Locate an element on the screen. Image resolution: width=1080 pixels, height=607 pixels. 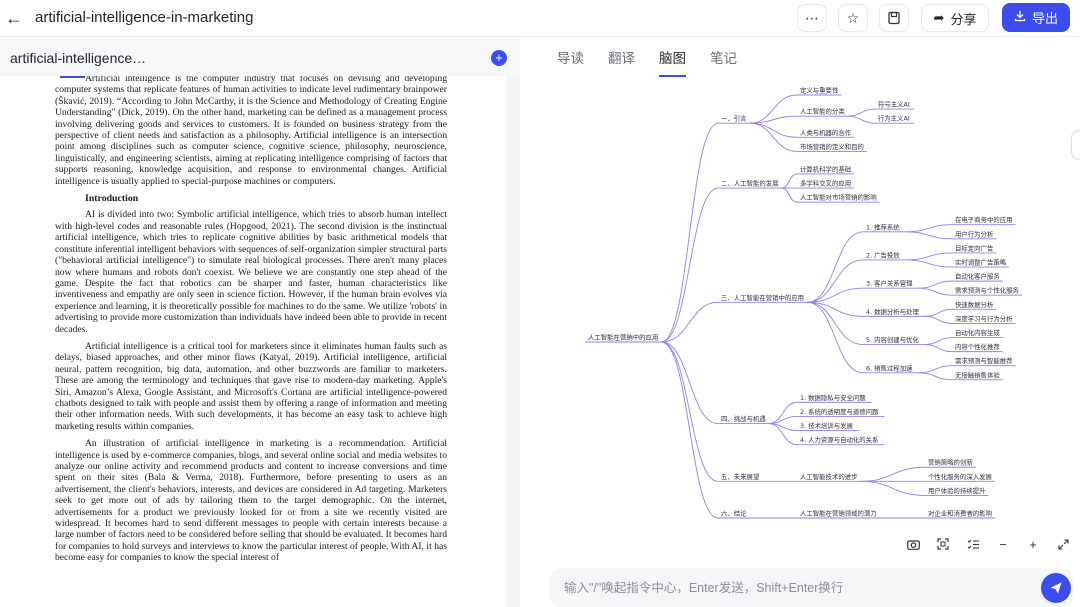
mindmap-leaf-node: 无接触销售体验 is located at coordinates (977, 374).